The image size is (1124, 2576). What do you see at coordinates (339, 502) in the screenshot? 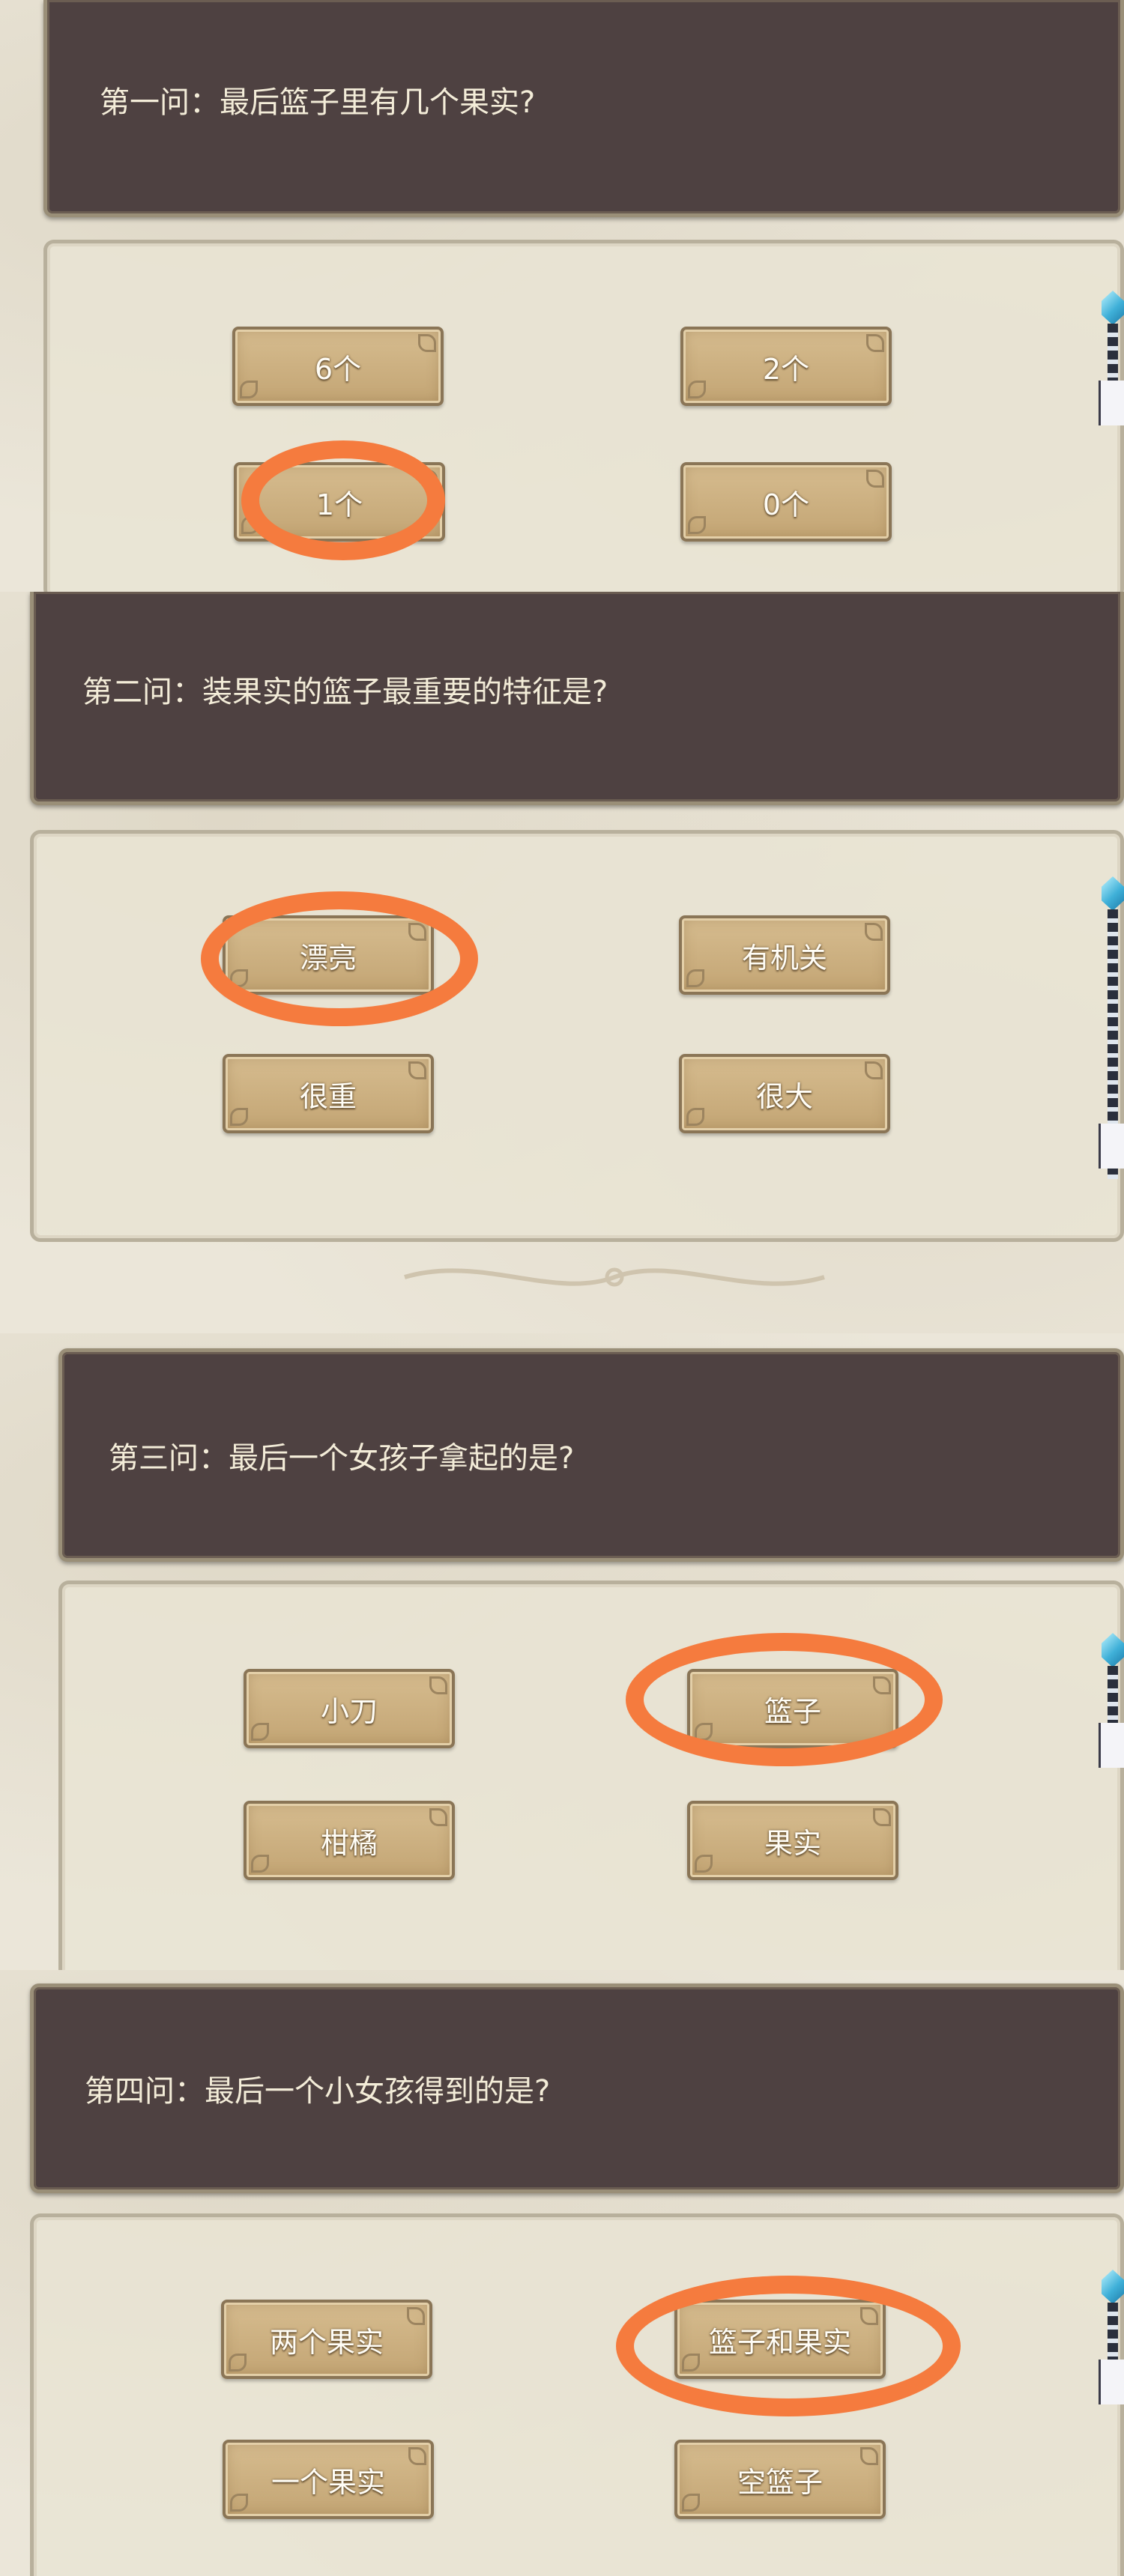
I see `option-1-c: 1个` at bounding box center [339, 502].